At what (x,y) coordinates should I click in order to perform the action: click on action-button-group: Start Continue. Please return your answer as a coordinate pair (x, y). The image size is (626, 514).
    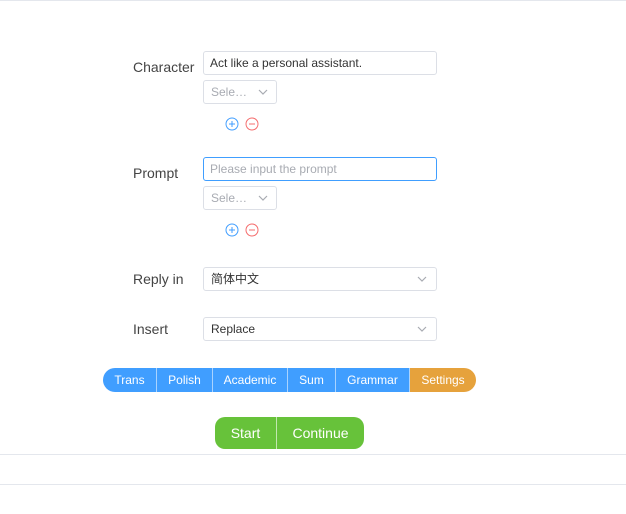
    Looking at the image, I should click on (289, 433).